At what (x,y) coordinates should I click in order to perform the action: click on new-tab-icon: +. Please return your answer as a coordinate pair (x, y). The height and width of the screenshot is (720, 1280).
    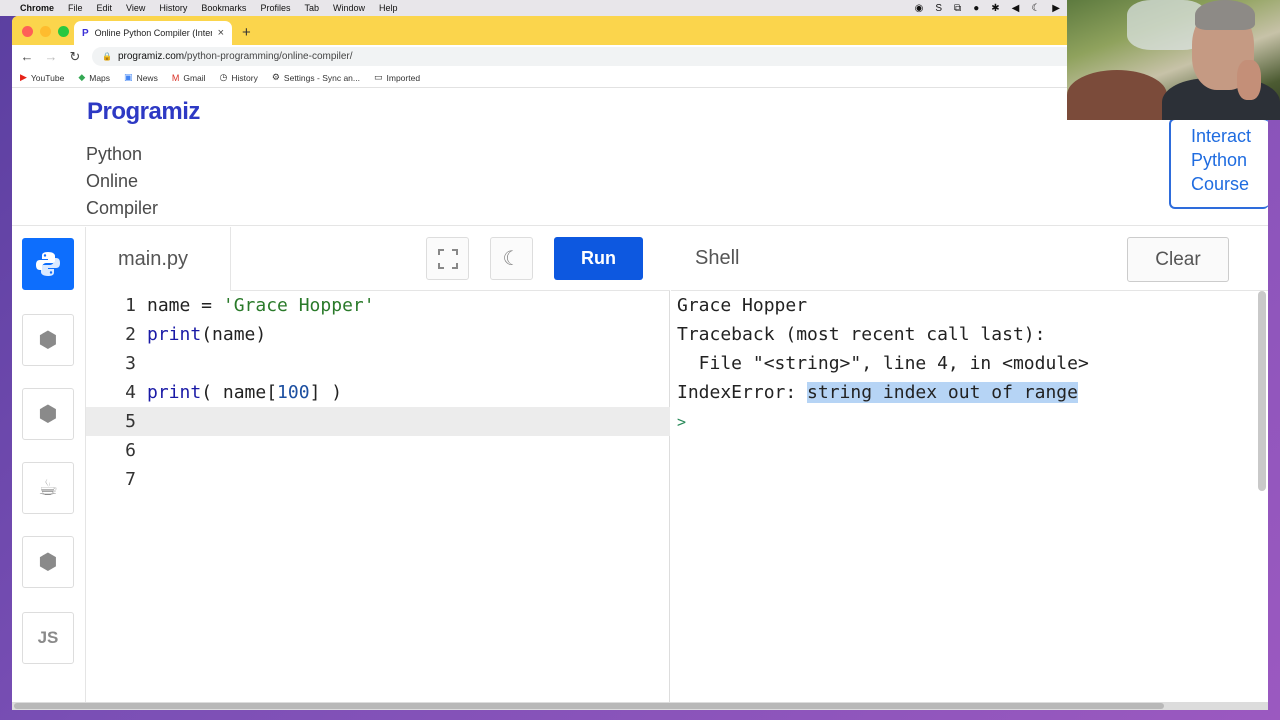
    Looking at the image, I should click on (246, 32).